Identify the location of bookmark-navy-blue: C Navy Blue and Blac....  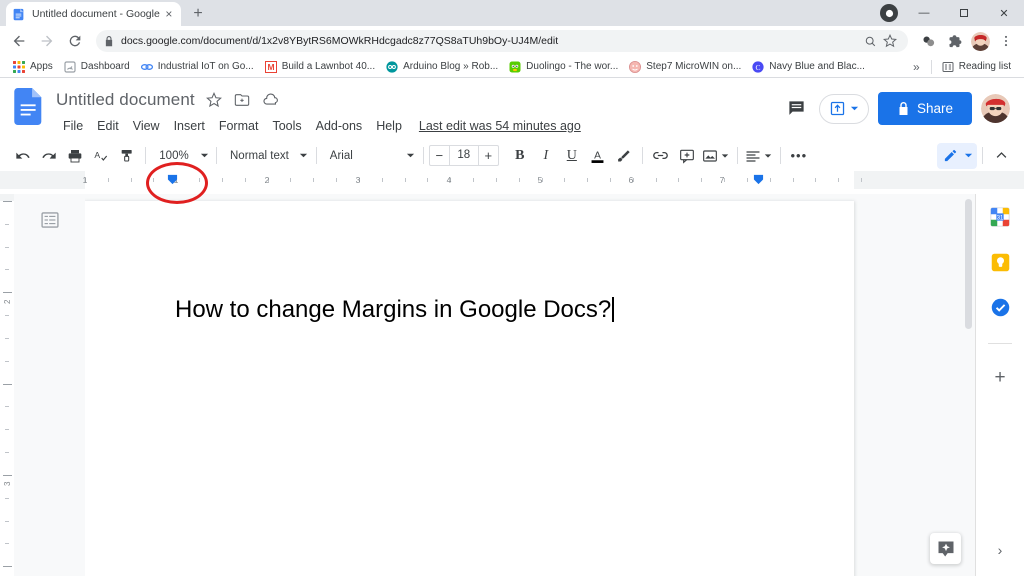
(808, 67).